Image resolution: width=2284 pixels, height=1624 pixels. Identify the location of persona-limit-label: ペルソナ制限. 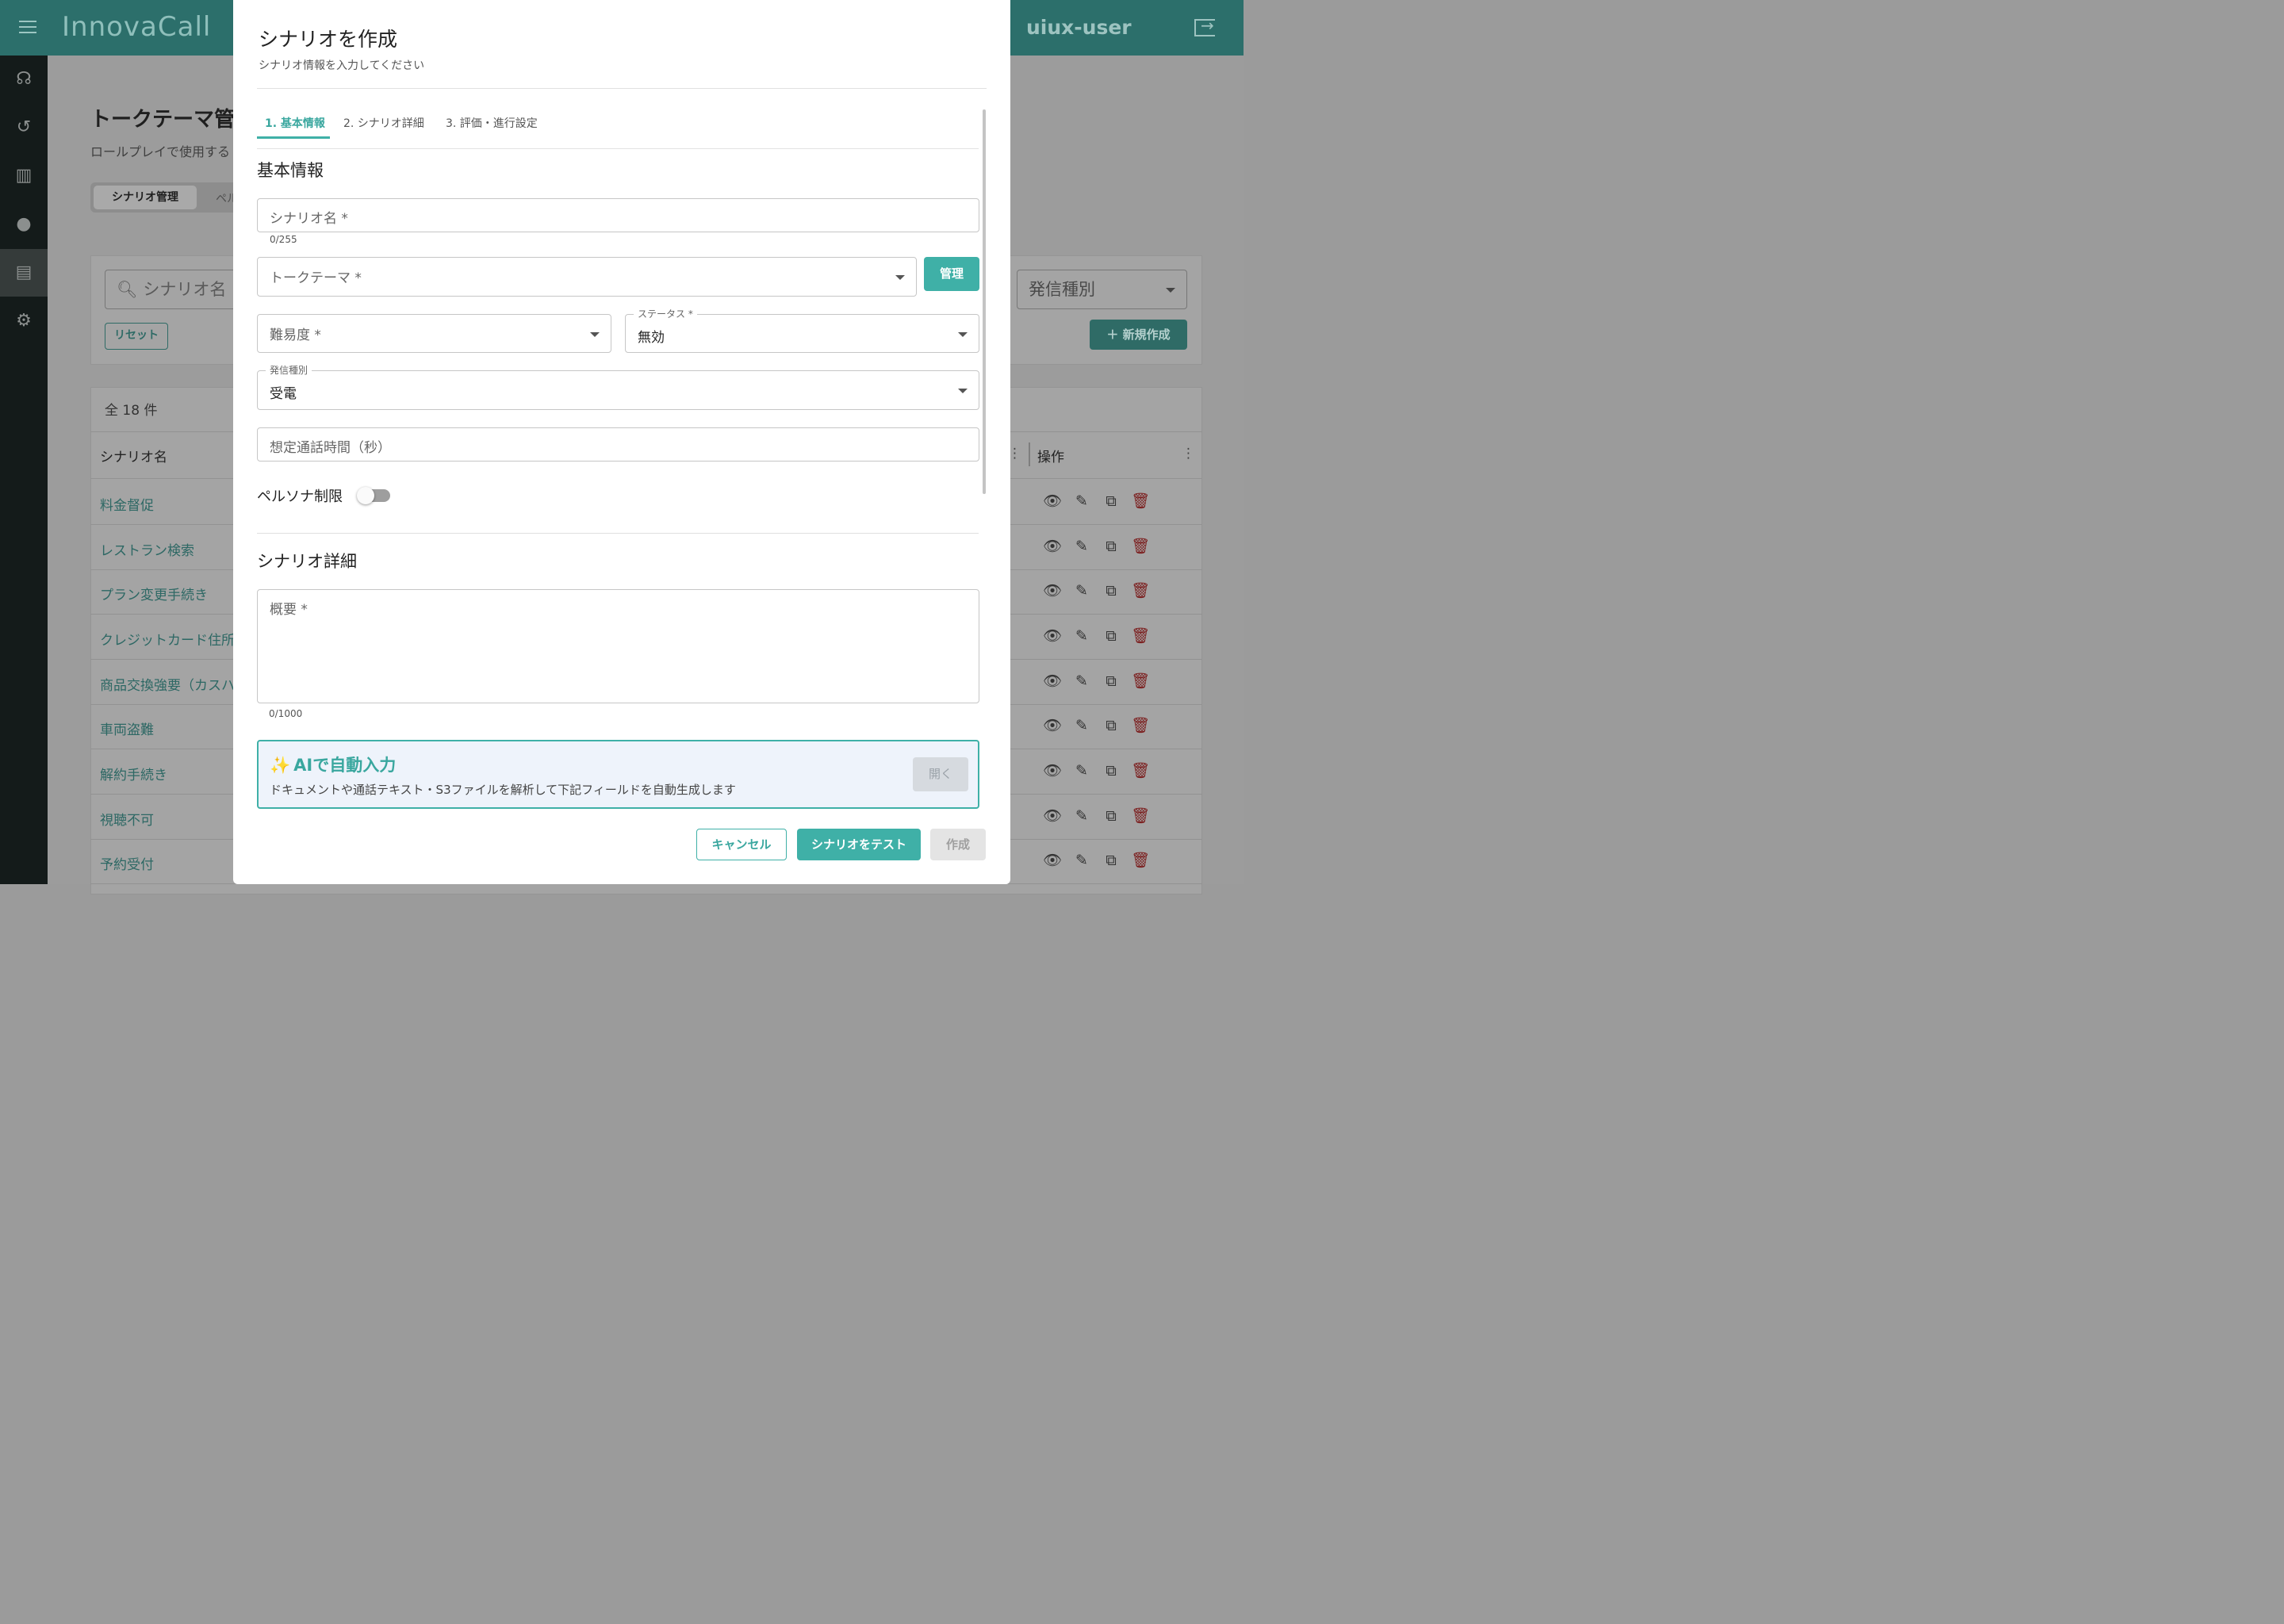
(300, 497).